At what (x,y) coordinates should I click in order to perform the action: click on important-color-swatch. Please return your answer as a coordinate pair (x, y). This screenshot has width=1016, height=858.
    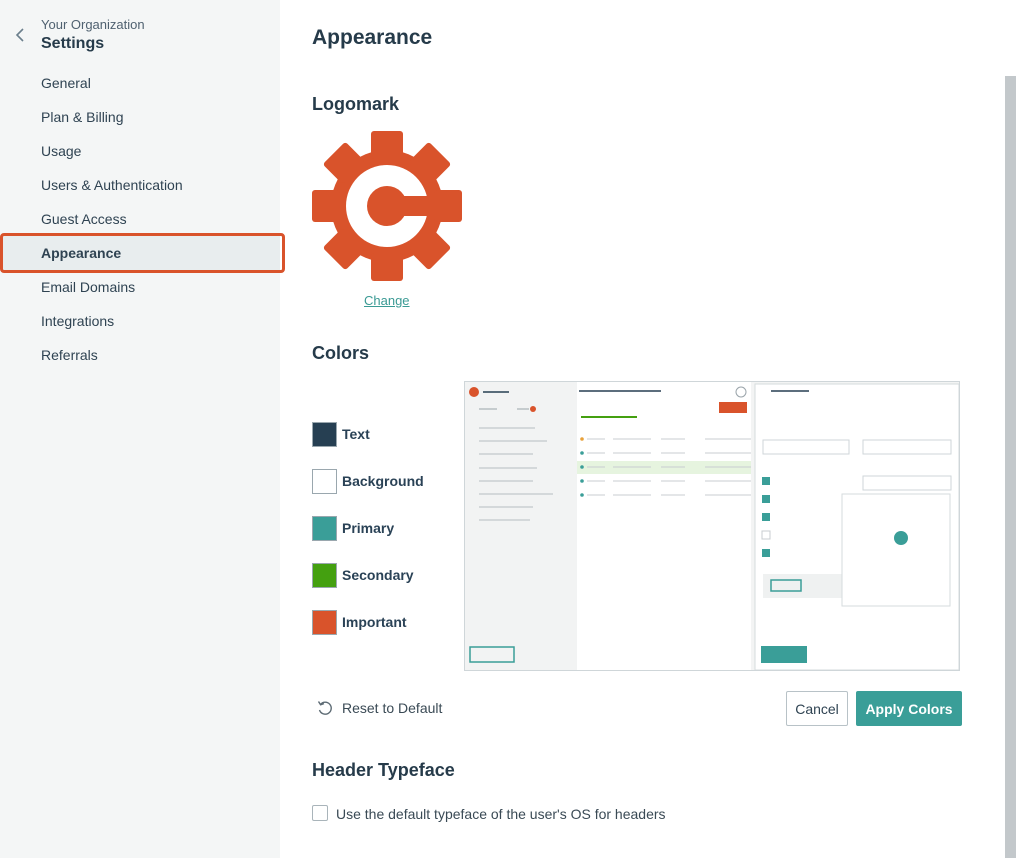
    Looking at the image, I should click on (324, 622).